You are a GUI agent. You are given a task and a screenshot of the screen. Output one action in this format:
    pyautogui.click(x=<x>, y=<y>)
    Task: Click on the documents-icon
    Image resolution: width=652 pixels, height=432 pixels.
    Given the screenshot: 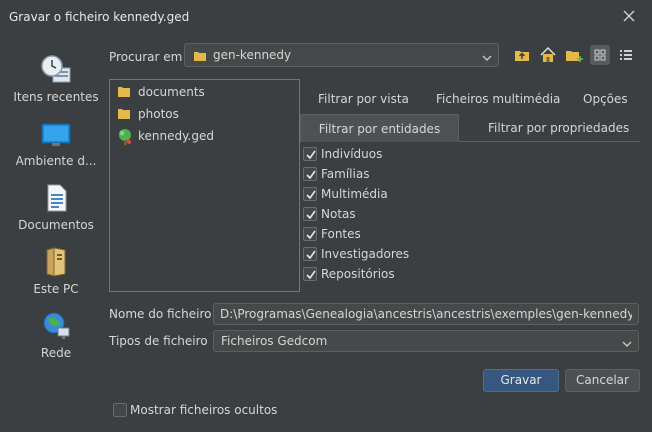 What is the action you would take?
    pyautogui.click(x=56, y=198)
    